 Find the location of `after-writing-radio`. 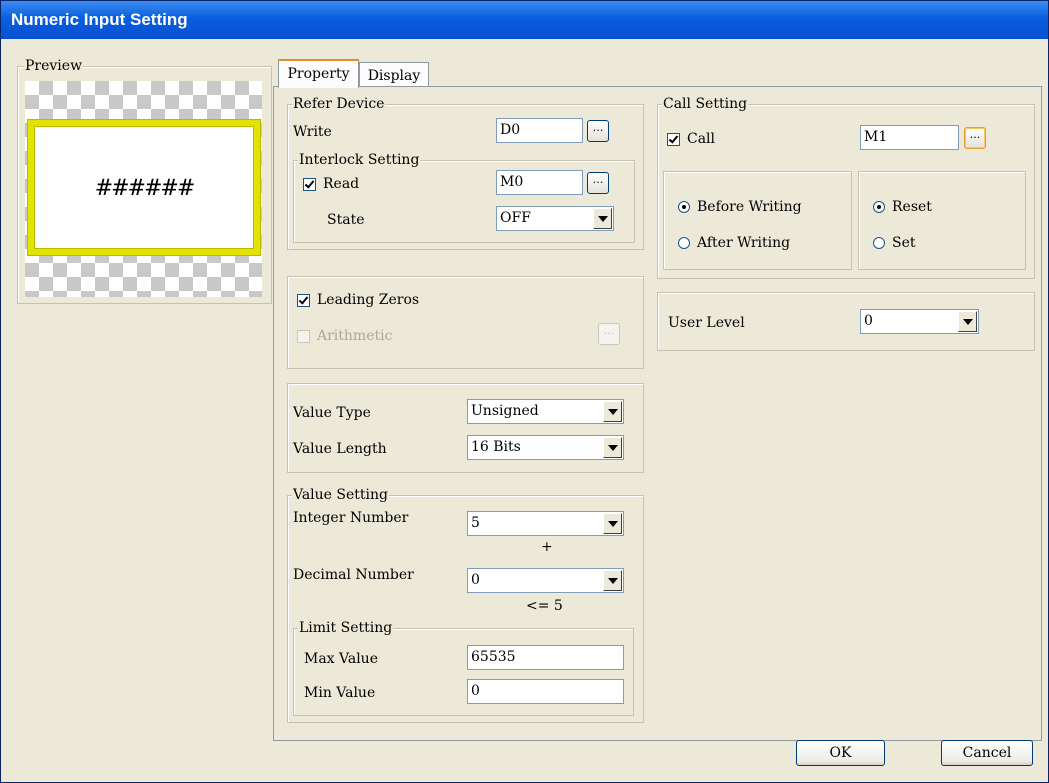

after-writing-radio is located at coordinates (684, 243).